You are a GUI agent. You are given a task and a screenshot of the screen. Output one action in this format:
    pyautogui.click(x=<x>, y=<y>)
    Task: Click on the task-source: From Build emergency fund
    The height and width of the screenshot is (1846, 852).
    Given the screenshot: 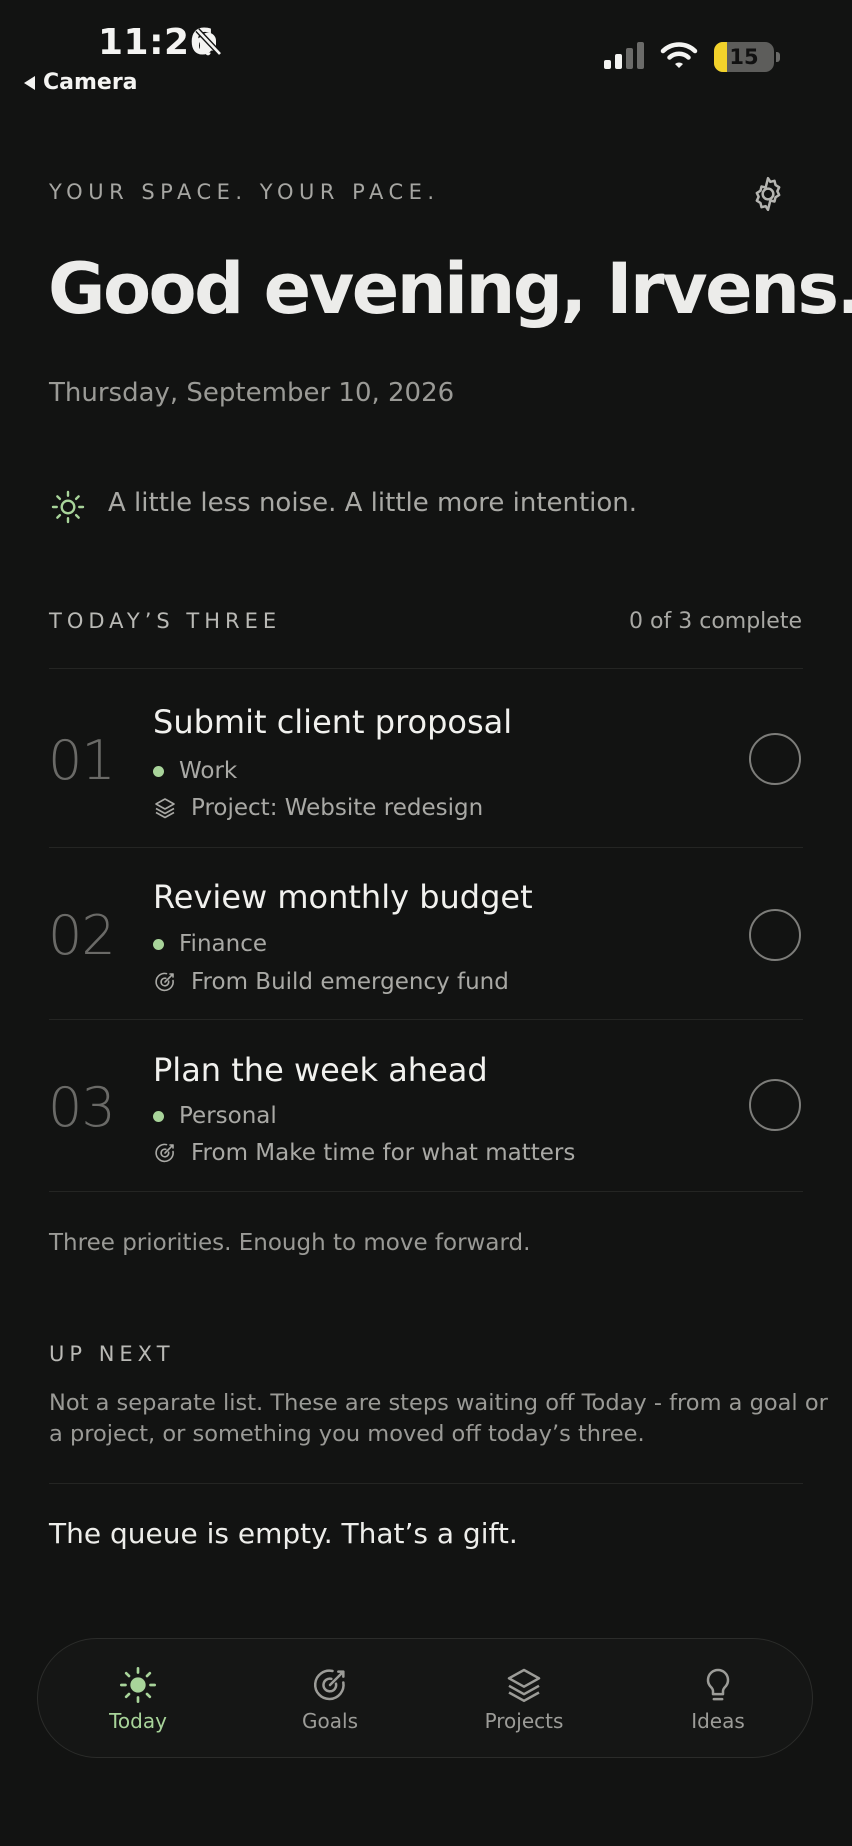 What is the action you would take?
    pyautogui.click(x=331, y=982)
    